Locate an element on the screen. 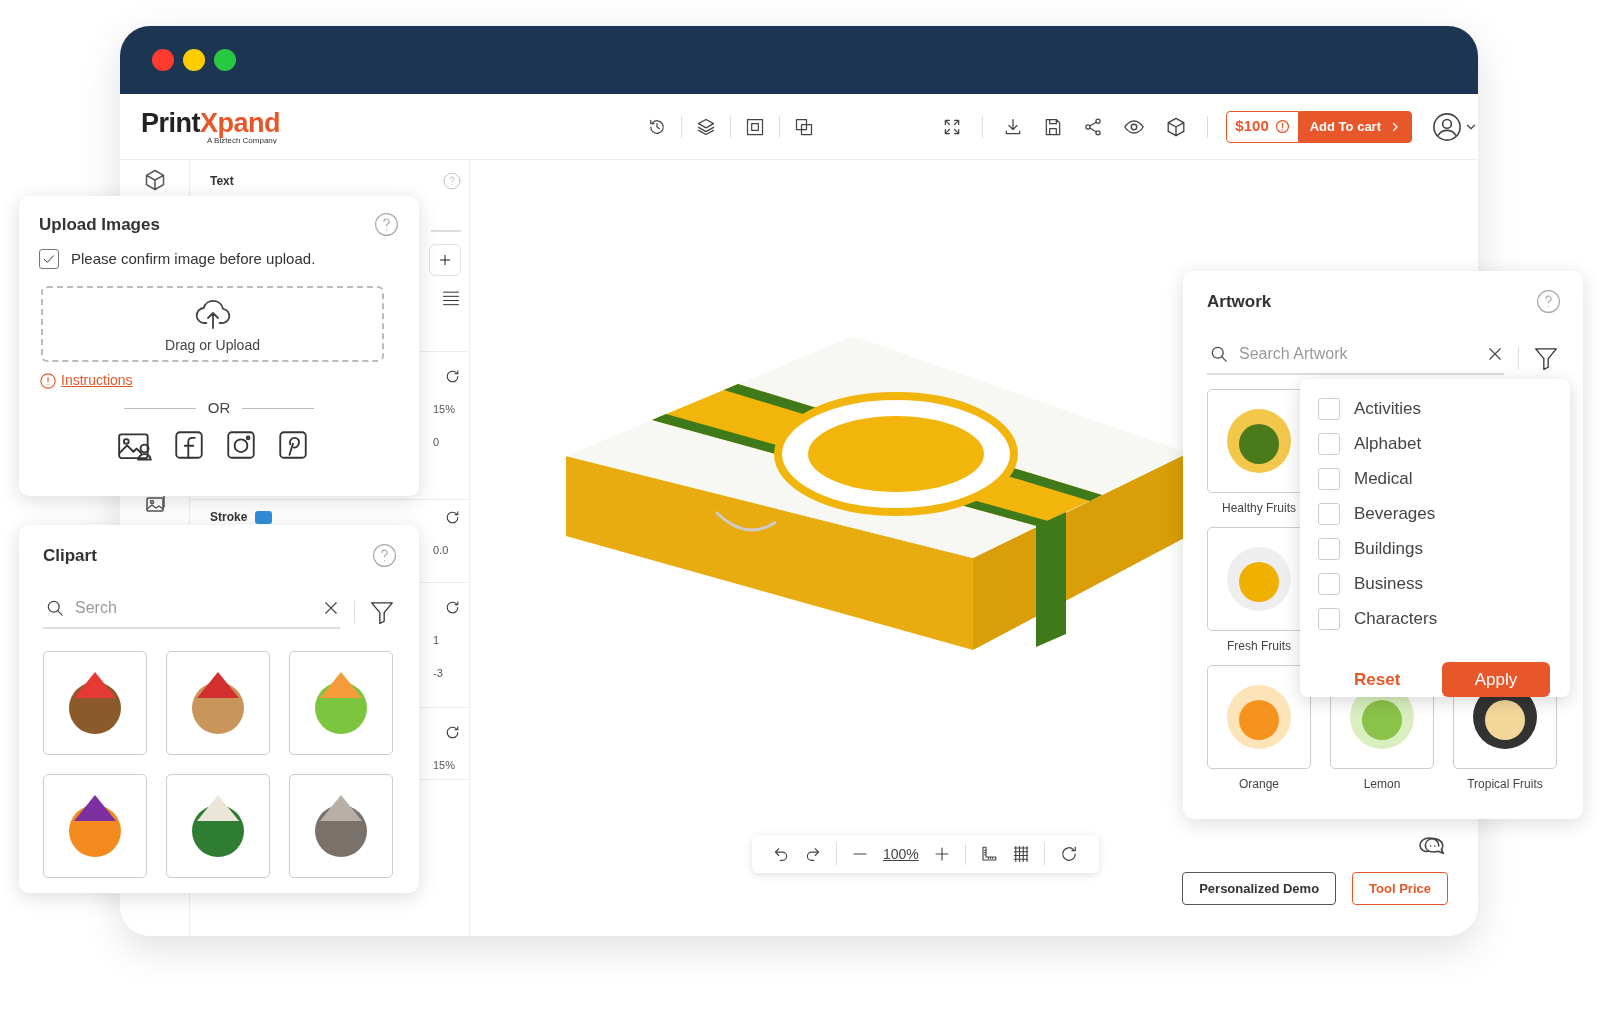  checkbox-label: Beverages is located at coordinates (1395, 513).